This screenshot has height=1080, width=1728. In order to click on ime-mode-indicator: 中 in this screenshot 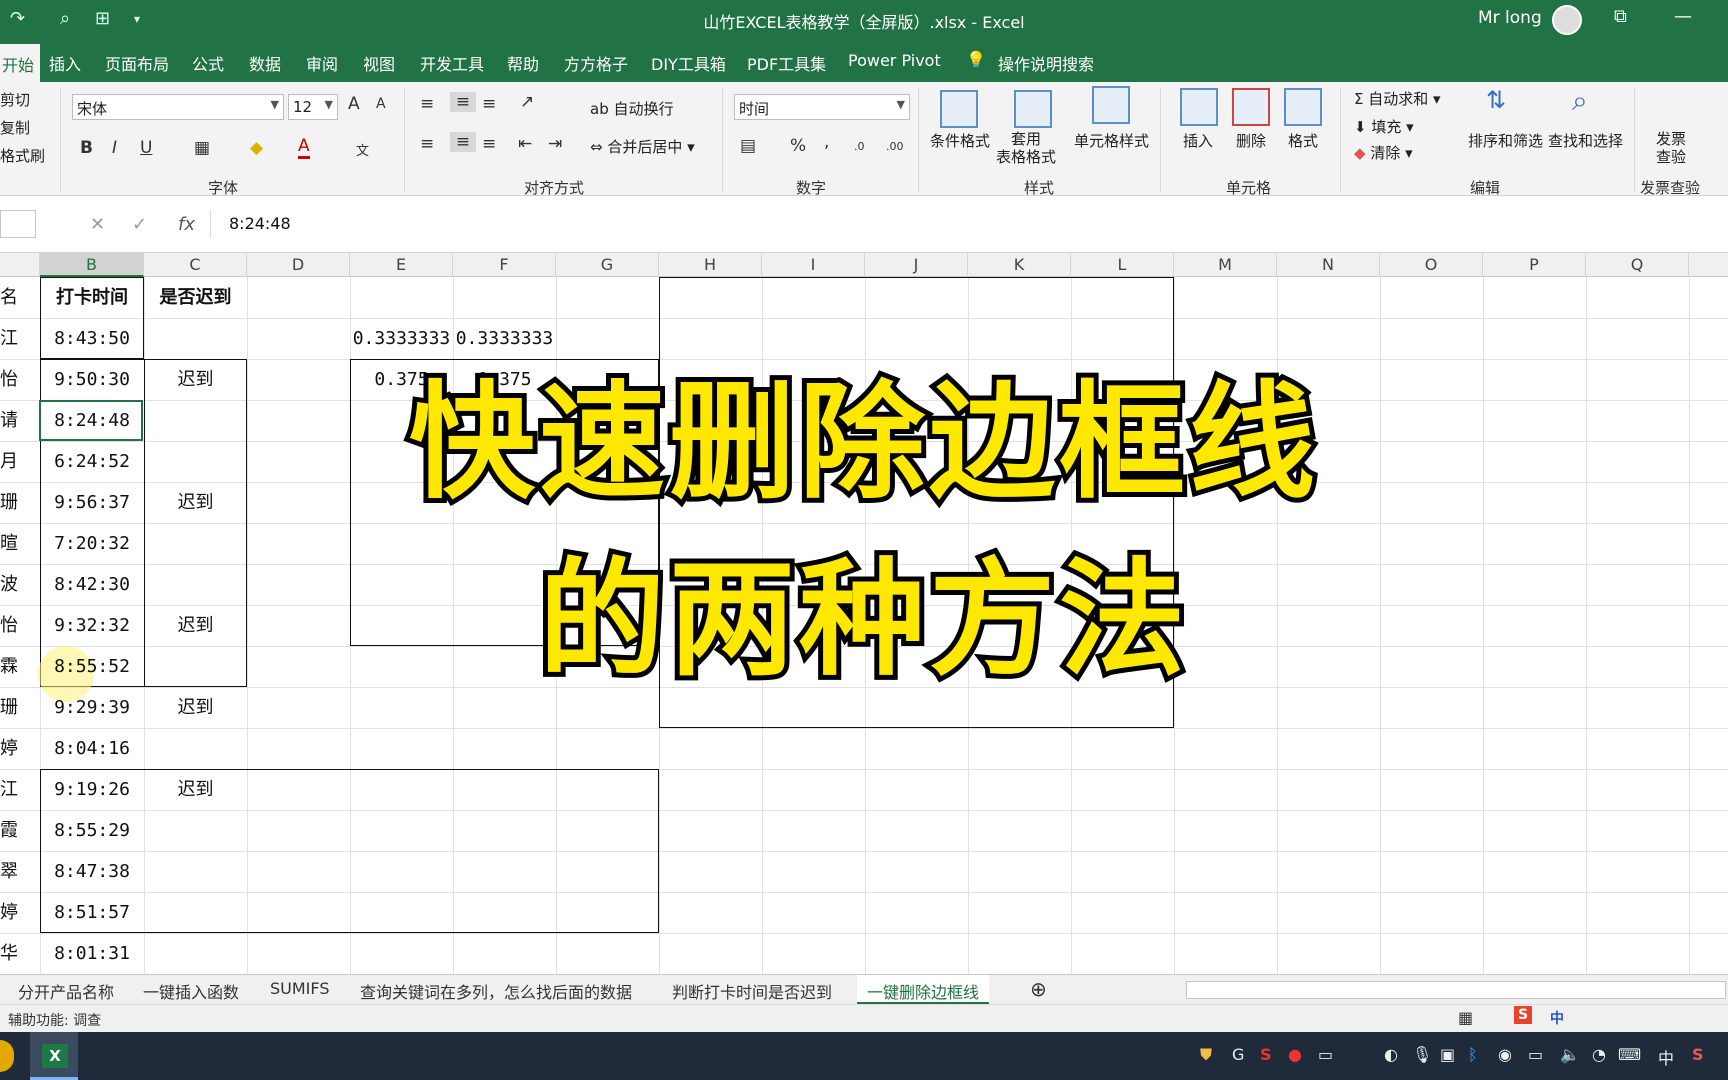, I will do `click(1557, 1018)`.